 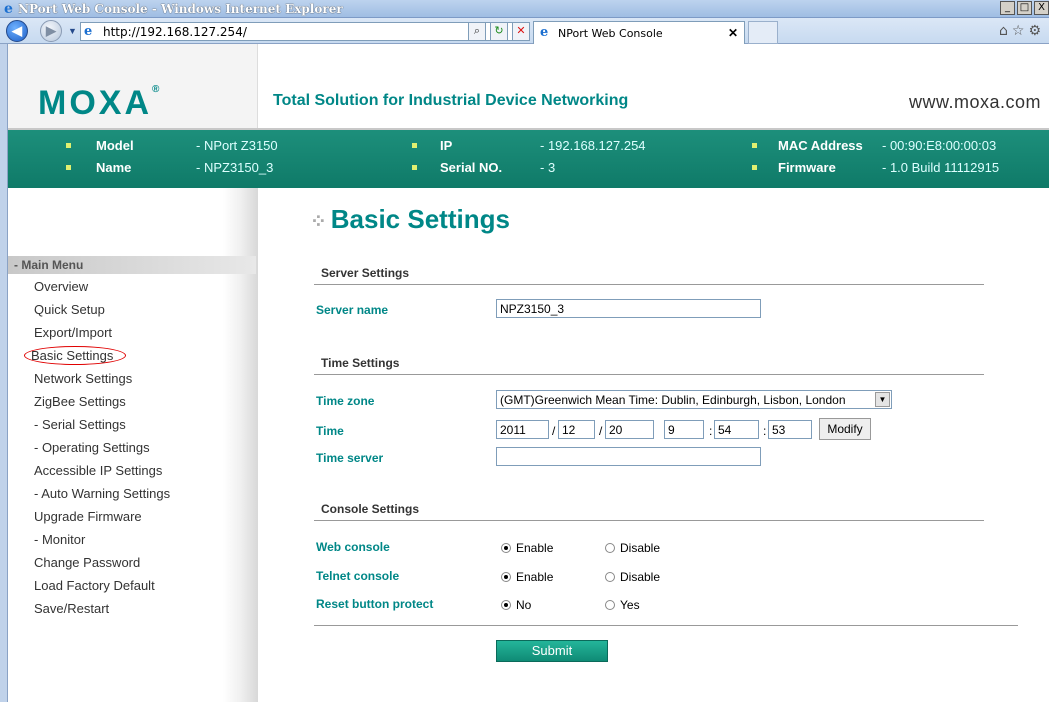 What do you see at coordinates (132, 265) in the screenshot?
I see `main-menu-heading: - Main Menu` at bounding box center [132, 265].